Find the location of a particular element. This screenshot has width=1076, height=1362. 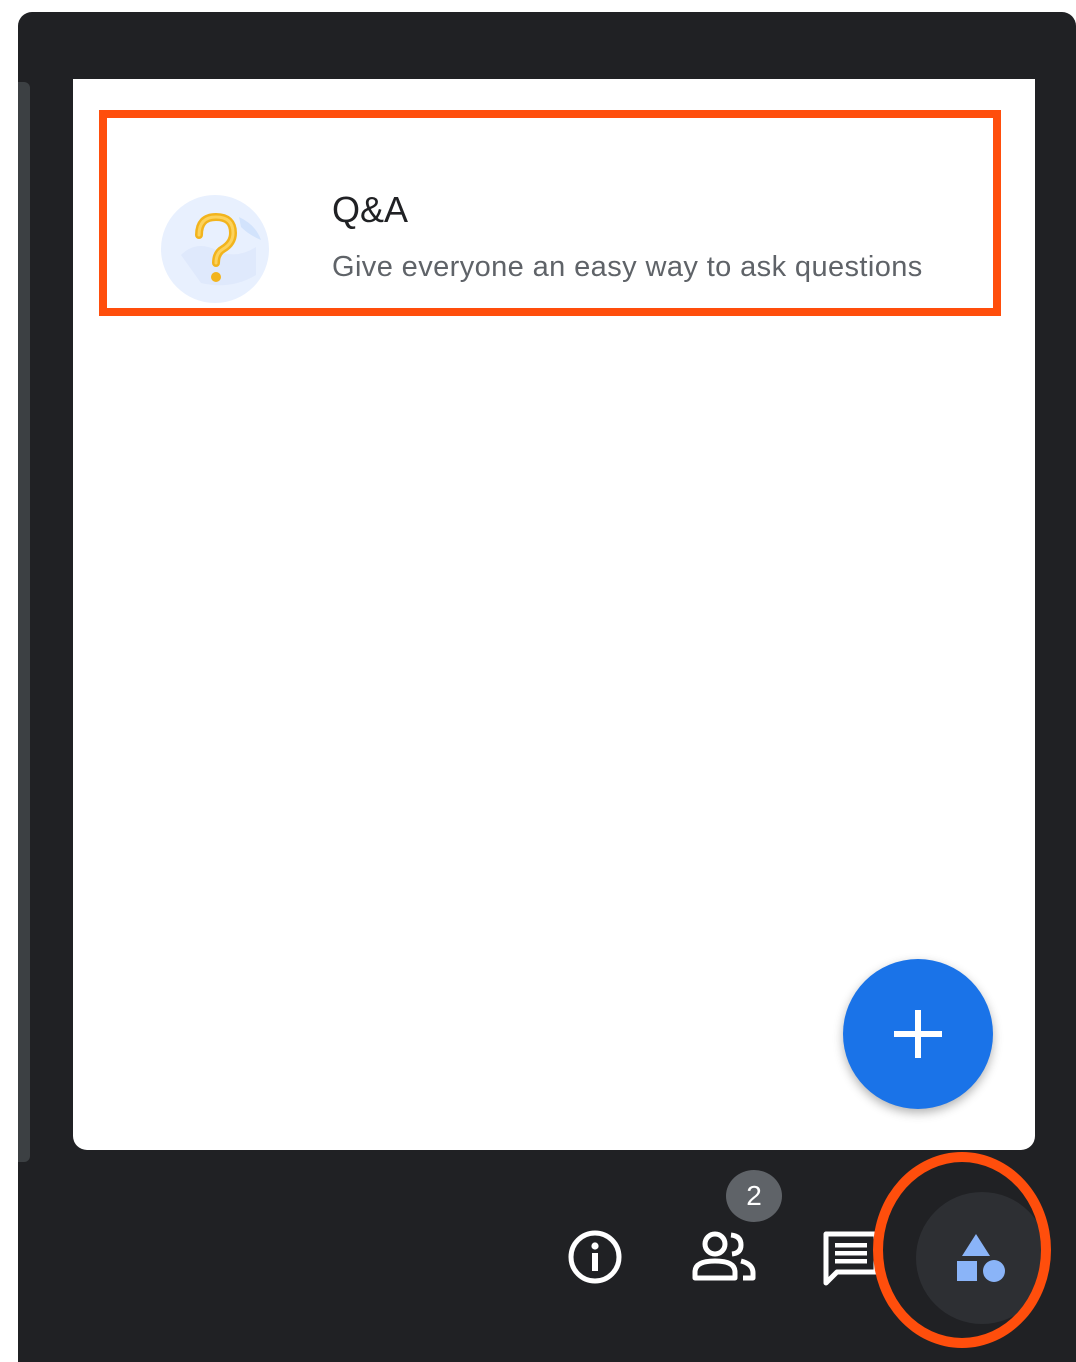

people-icon is located at coordinates (724, 1256).